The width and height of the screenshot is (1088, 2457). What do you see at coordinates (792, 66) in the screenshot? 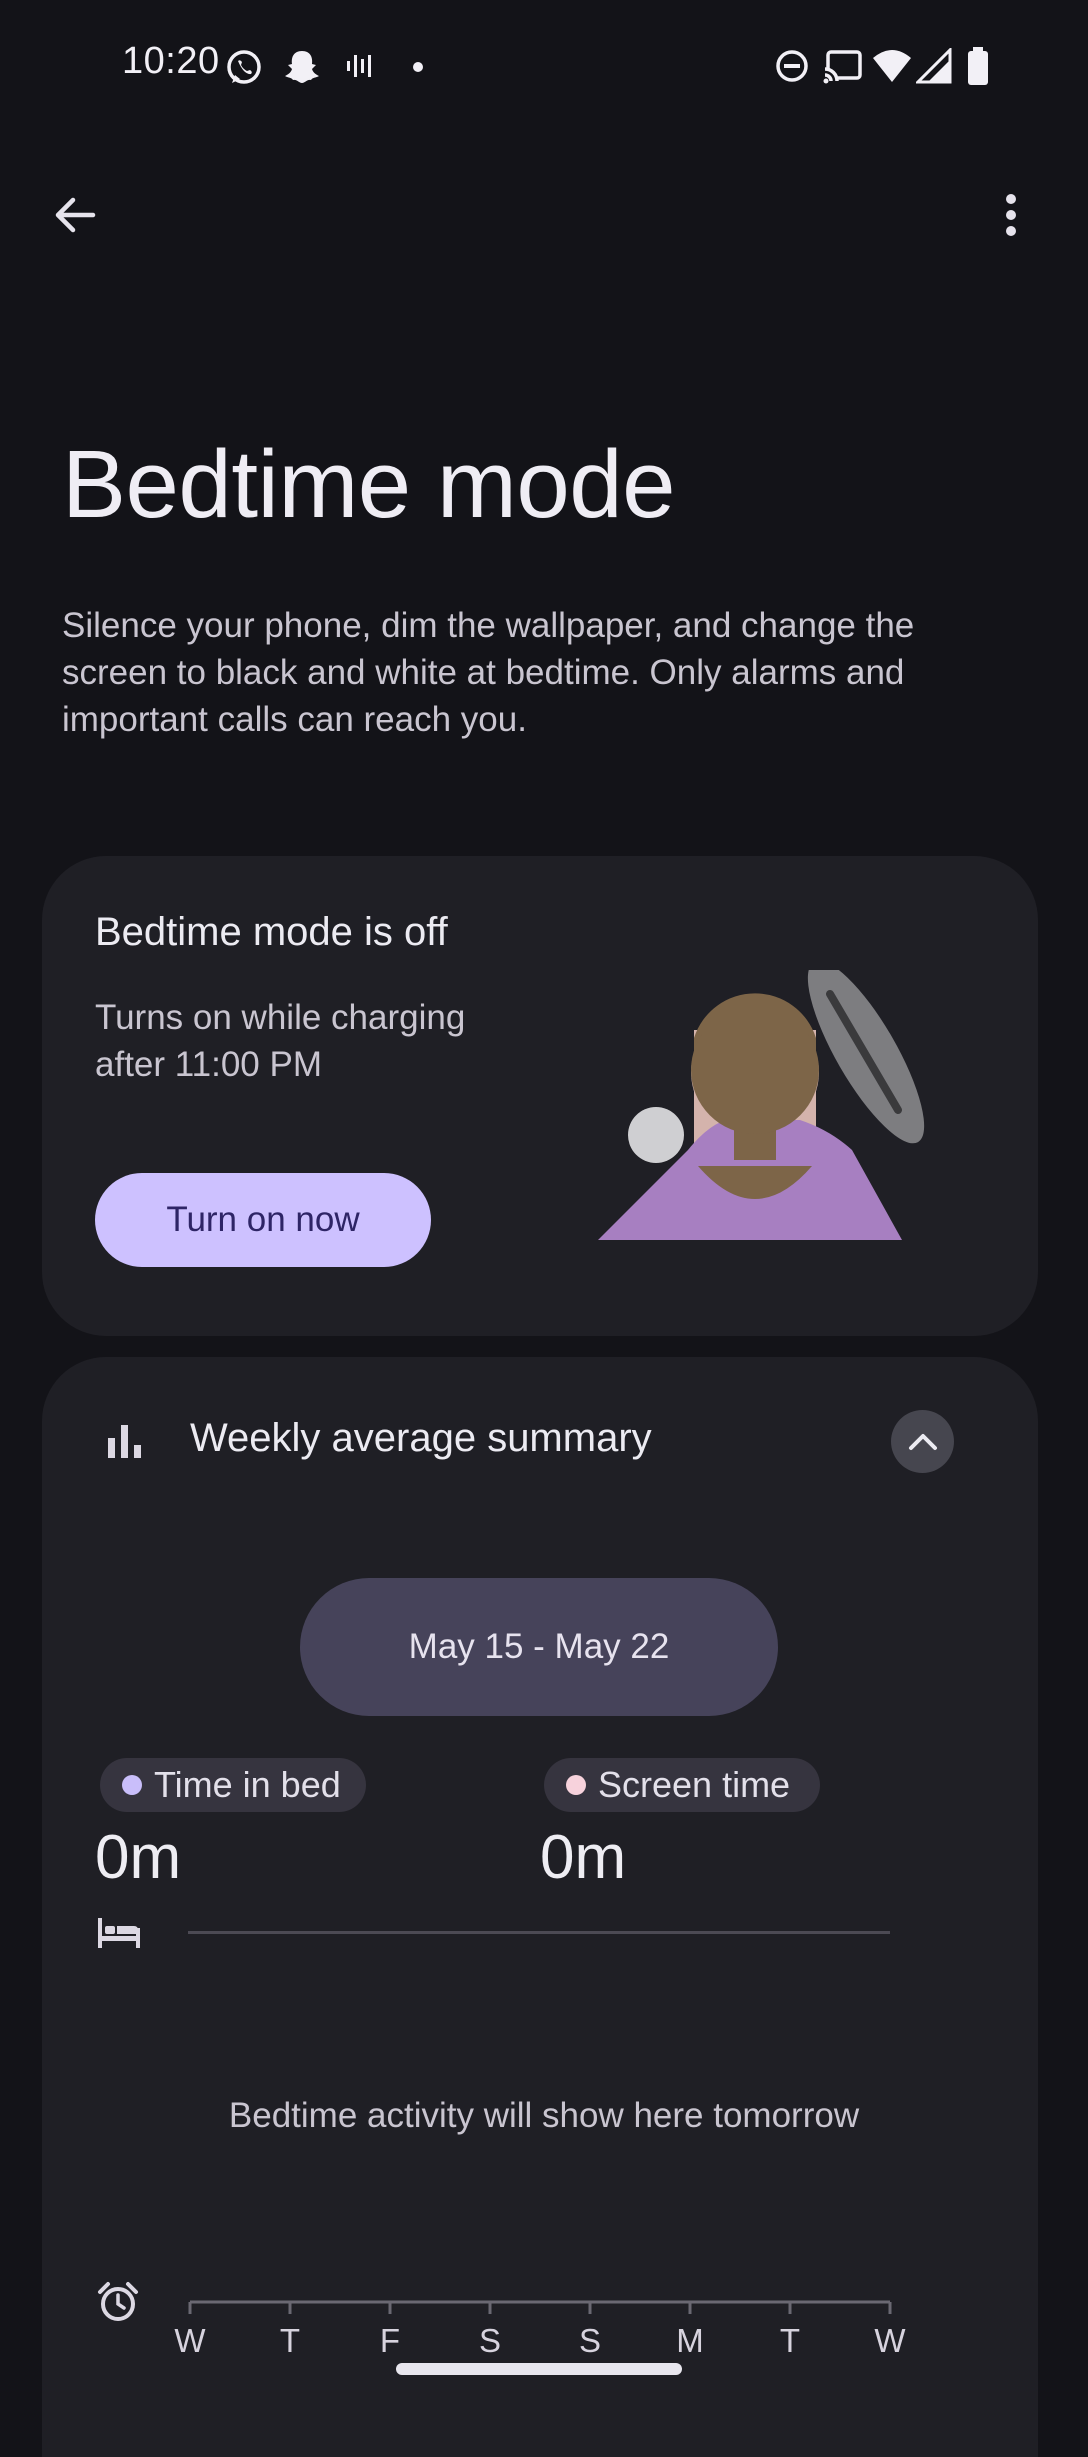
I see `dnd-icon` at bounding box center [792, 66].